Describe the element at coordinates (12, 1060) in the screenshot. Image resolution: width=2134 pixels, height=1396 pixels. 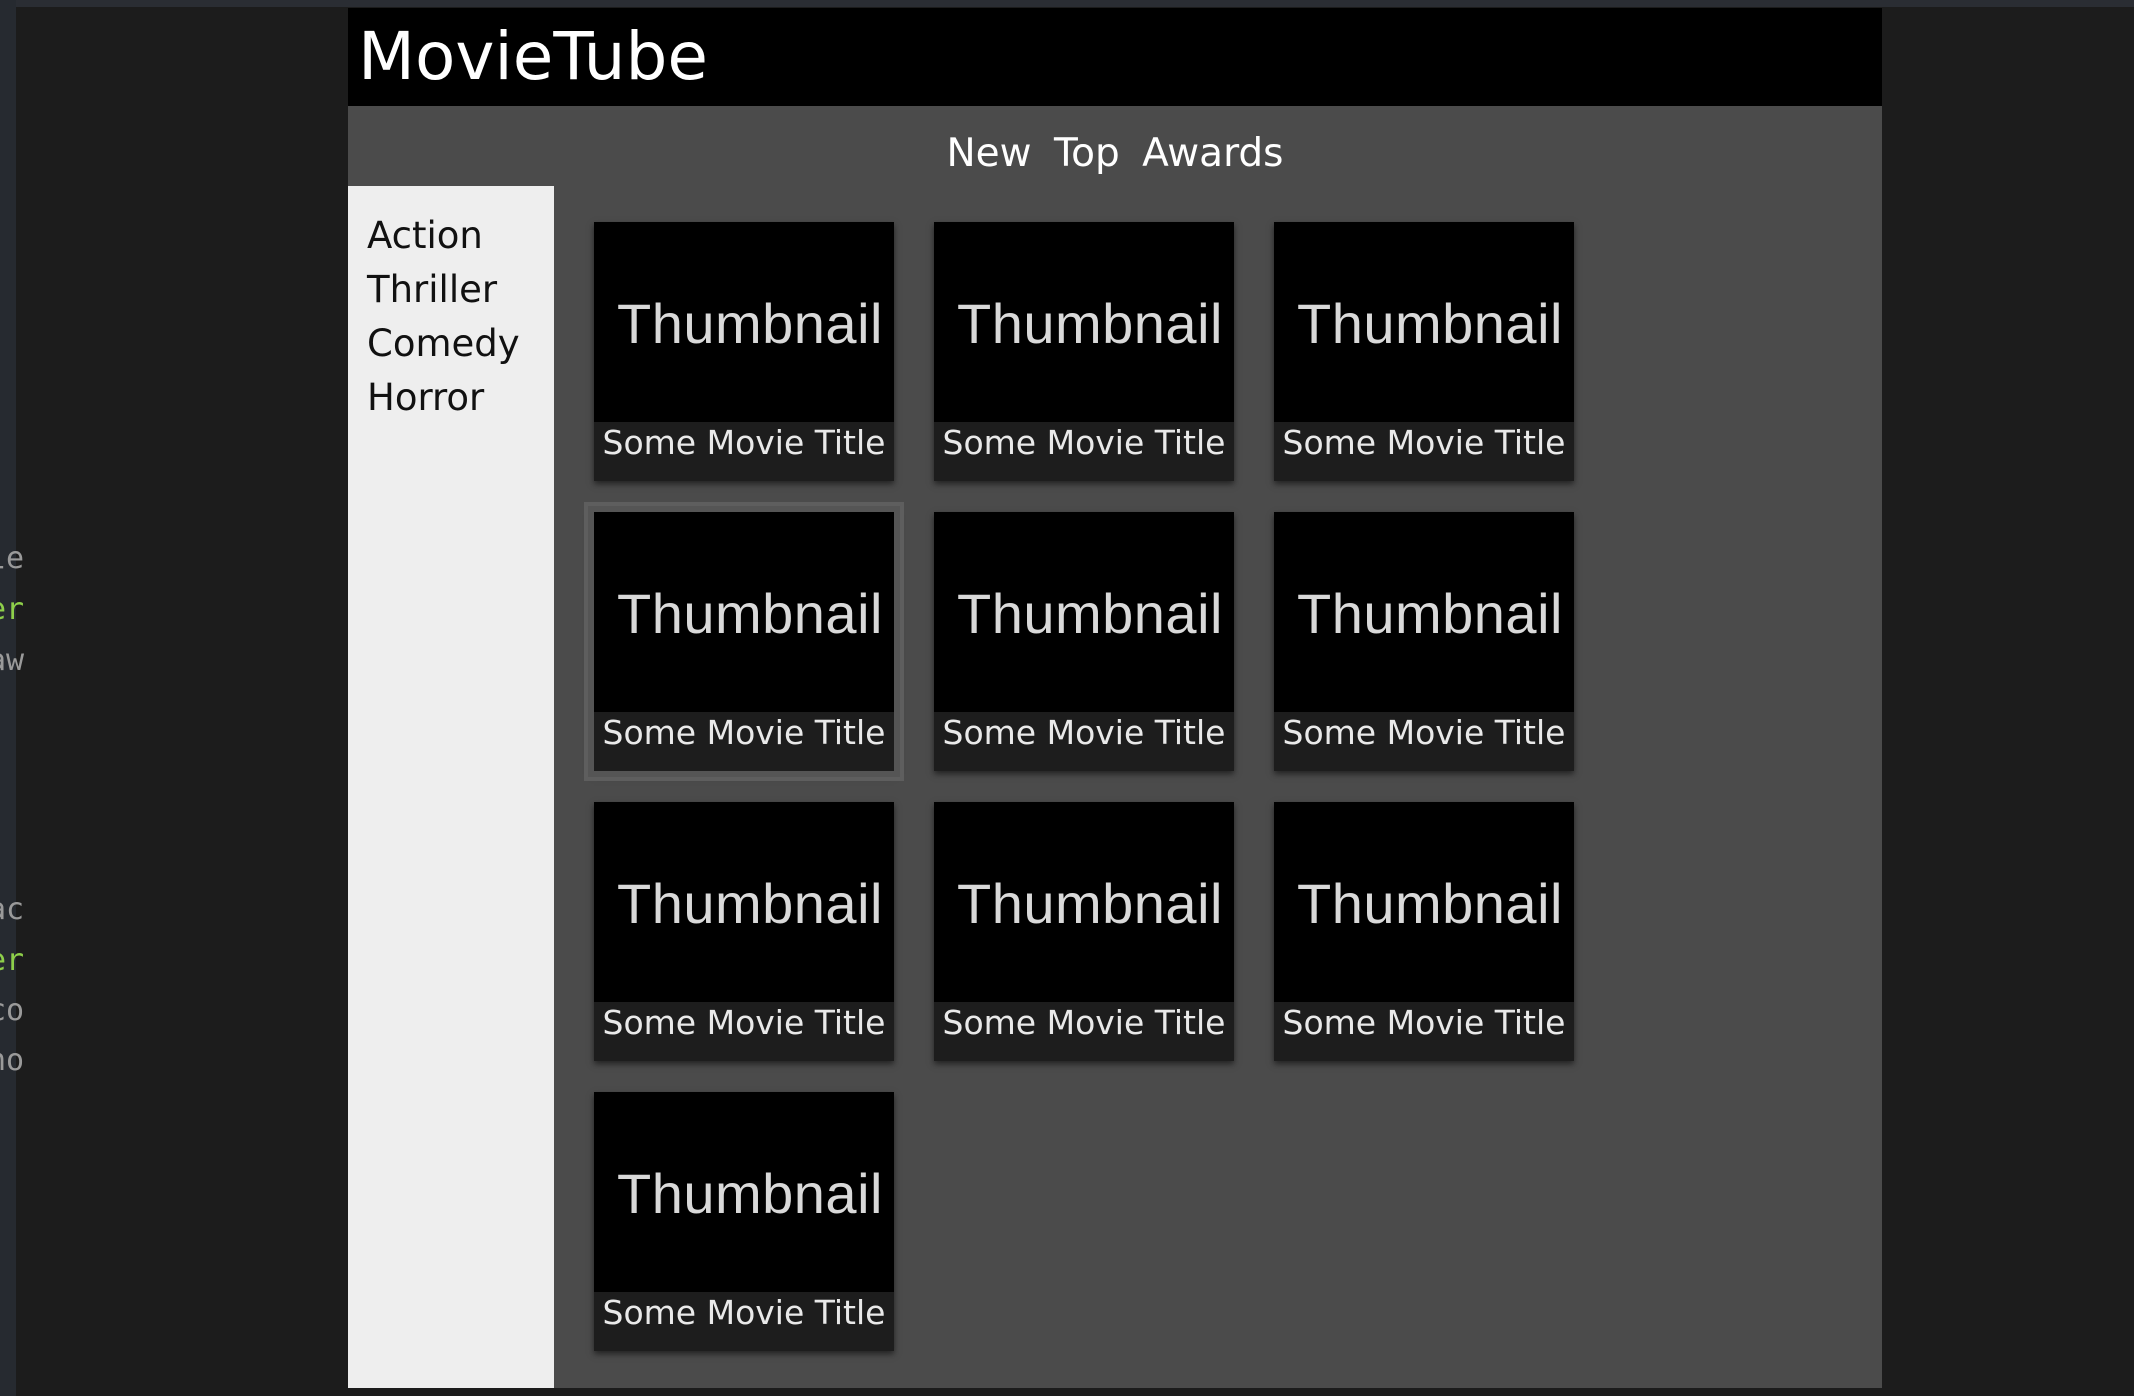
I see `gutter-text: ho` at that location.